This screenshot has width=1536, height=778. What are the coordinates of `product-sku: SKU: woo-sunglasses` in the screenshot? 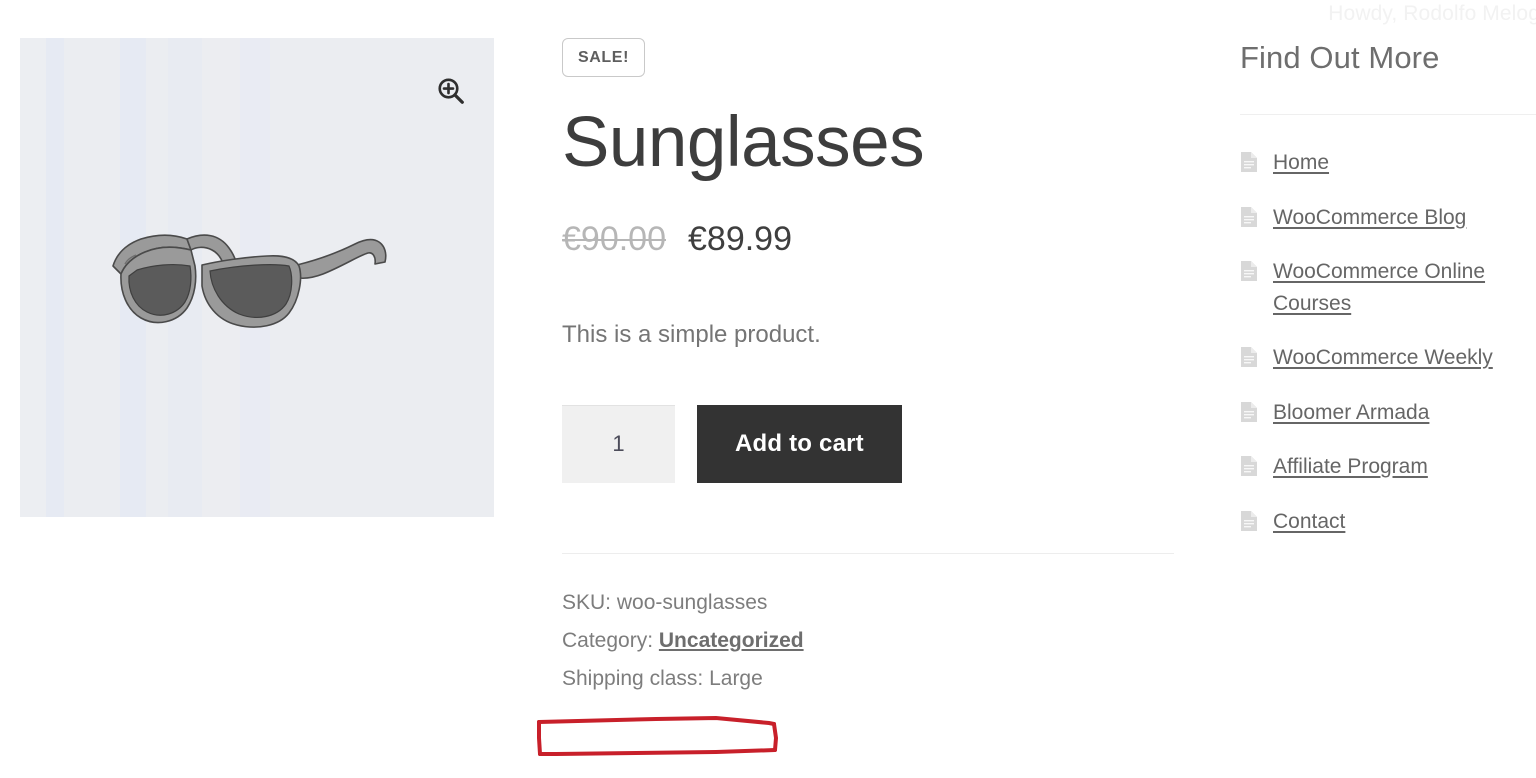 It's located at (665, 602).